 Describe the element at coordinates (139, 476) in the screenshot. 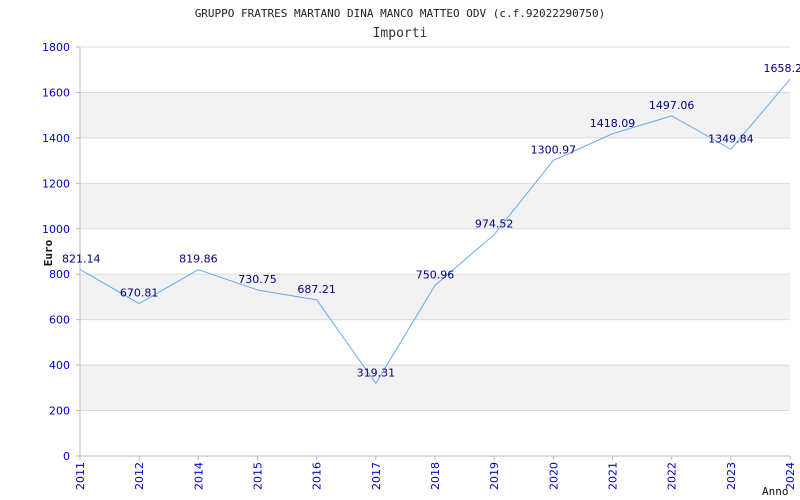

I see `x-tick-label: 2012` at that location.